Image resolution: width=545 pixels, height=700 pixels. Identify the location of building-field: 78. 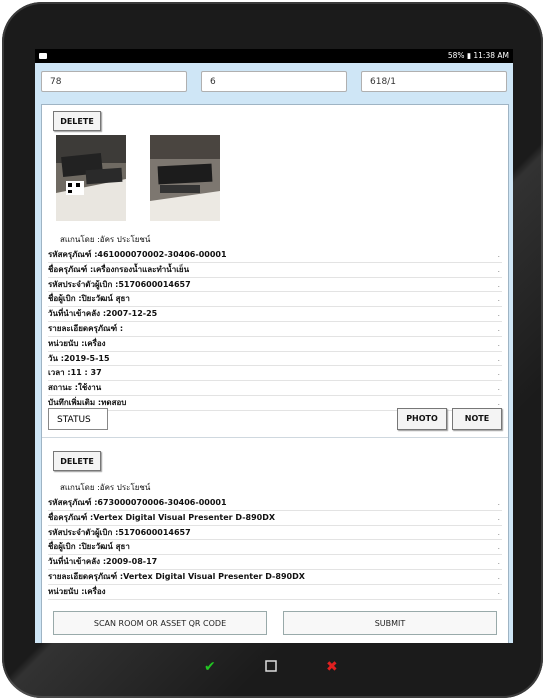
(114, 81).